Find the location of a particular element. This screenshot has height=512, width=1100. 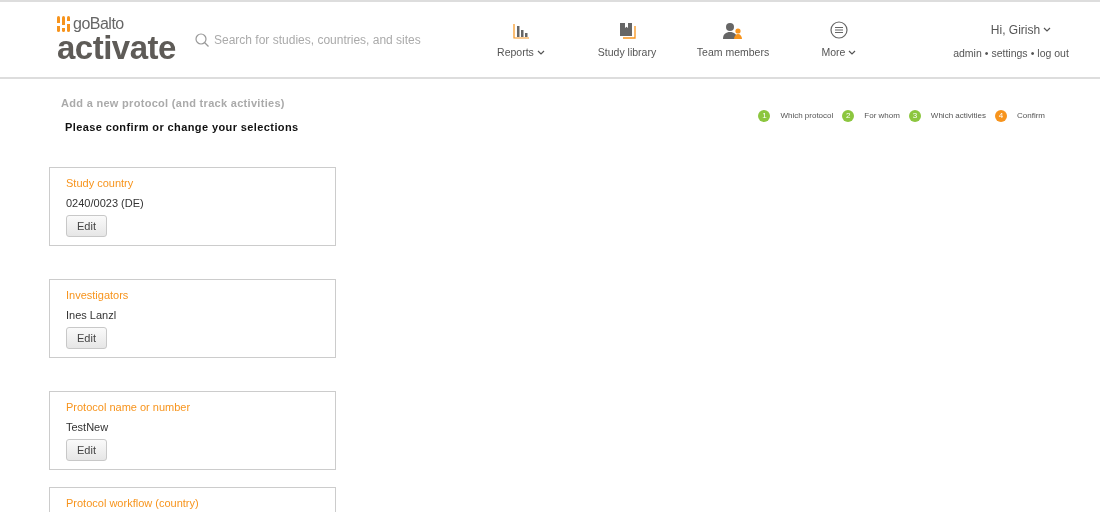

search-icon is located at coordinates (202, 39).